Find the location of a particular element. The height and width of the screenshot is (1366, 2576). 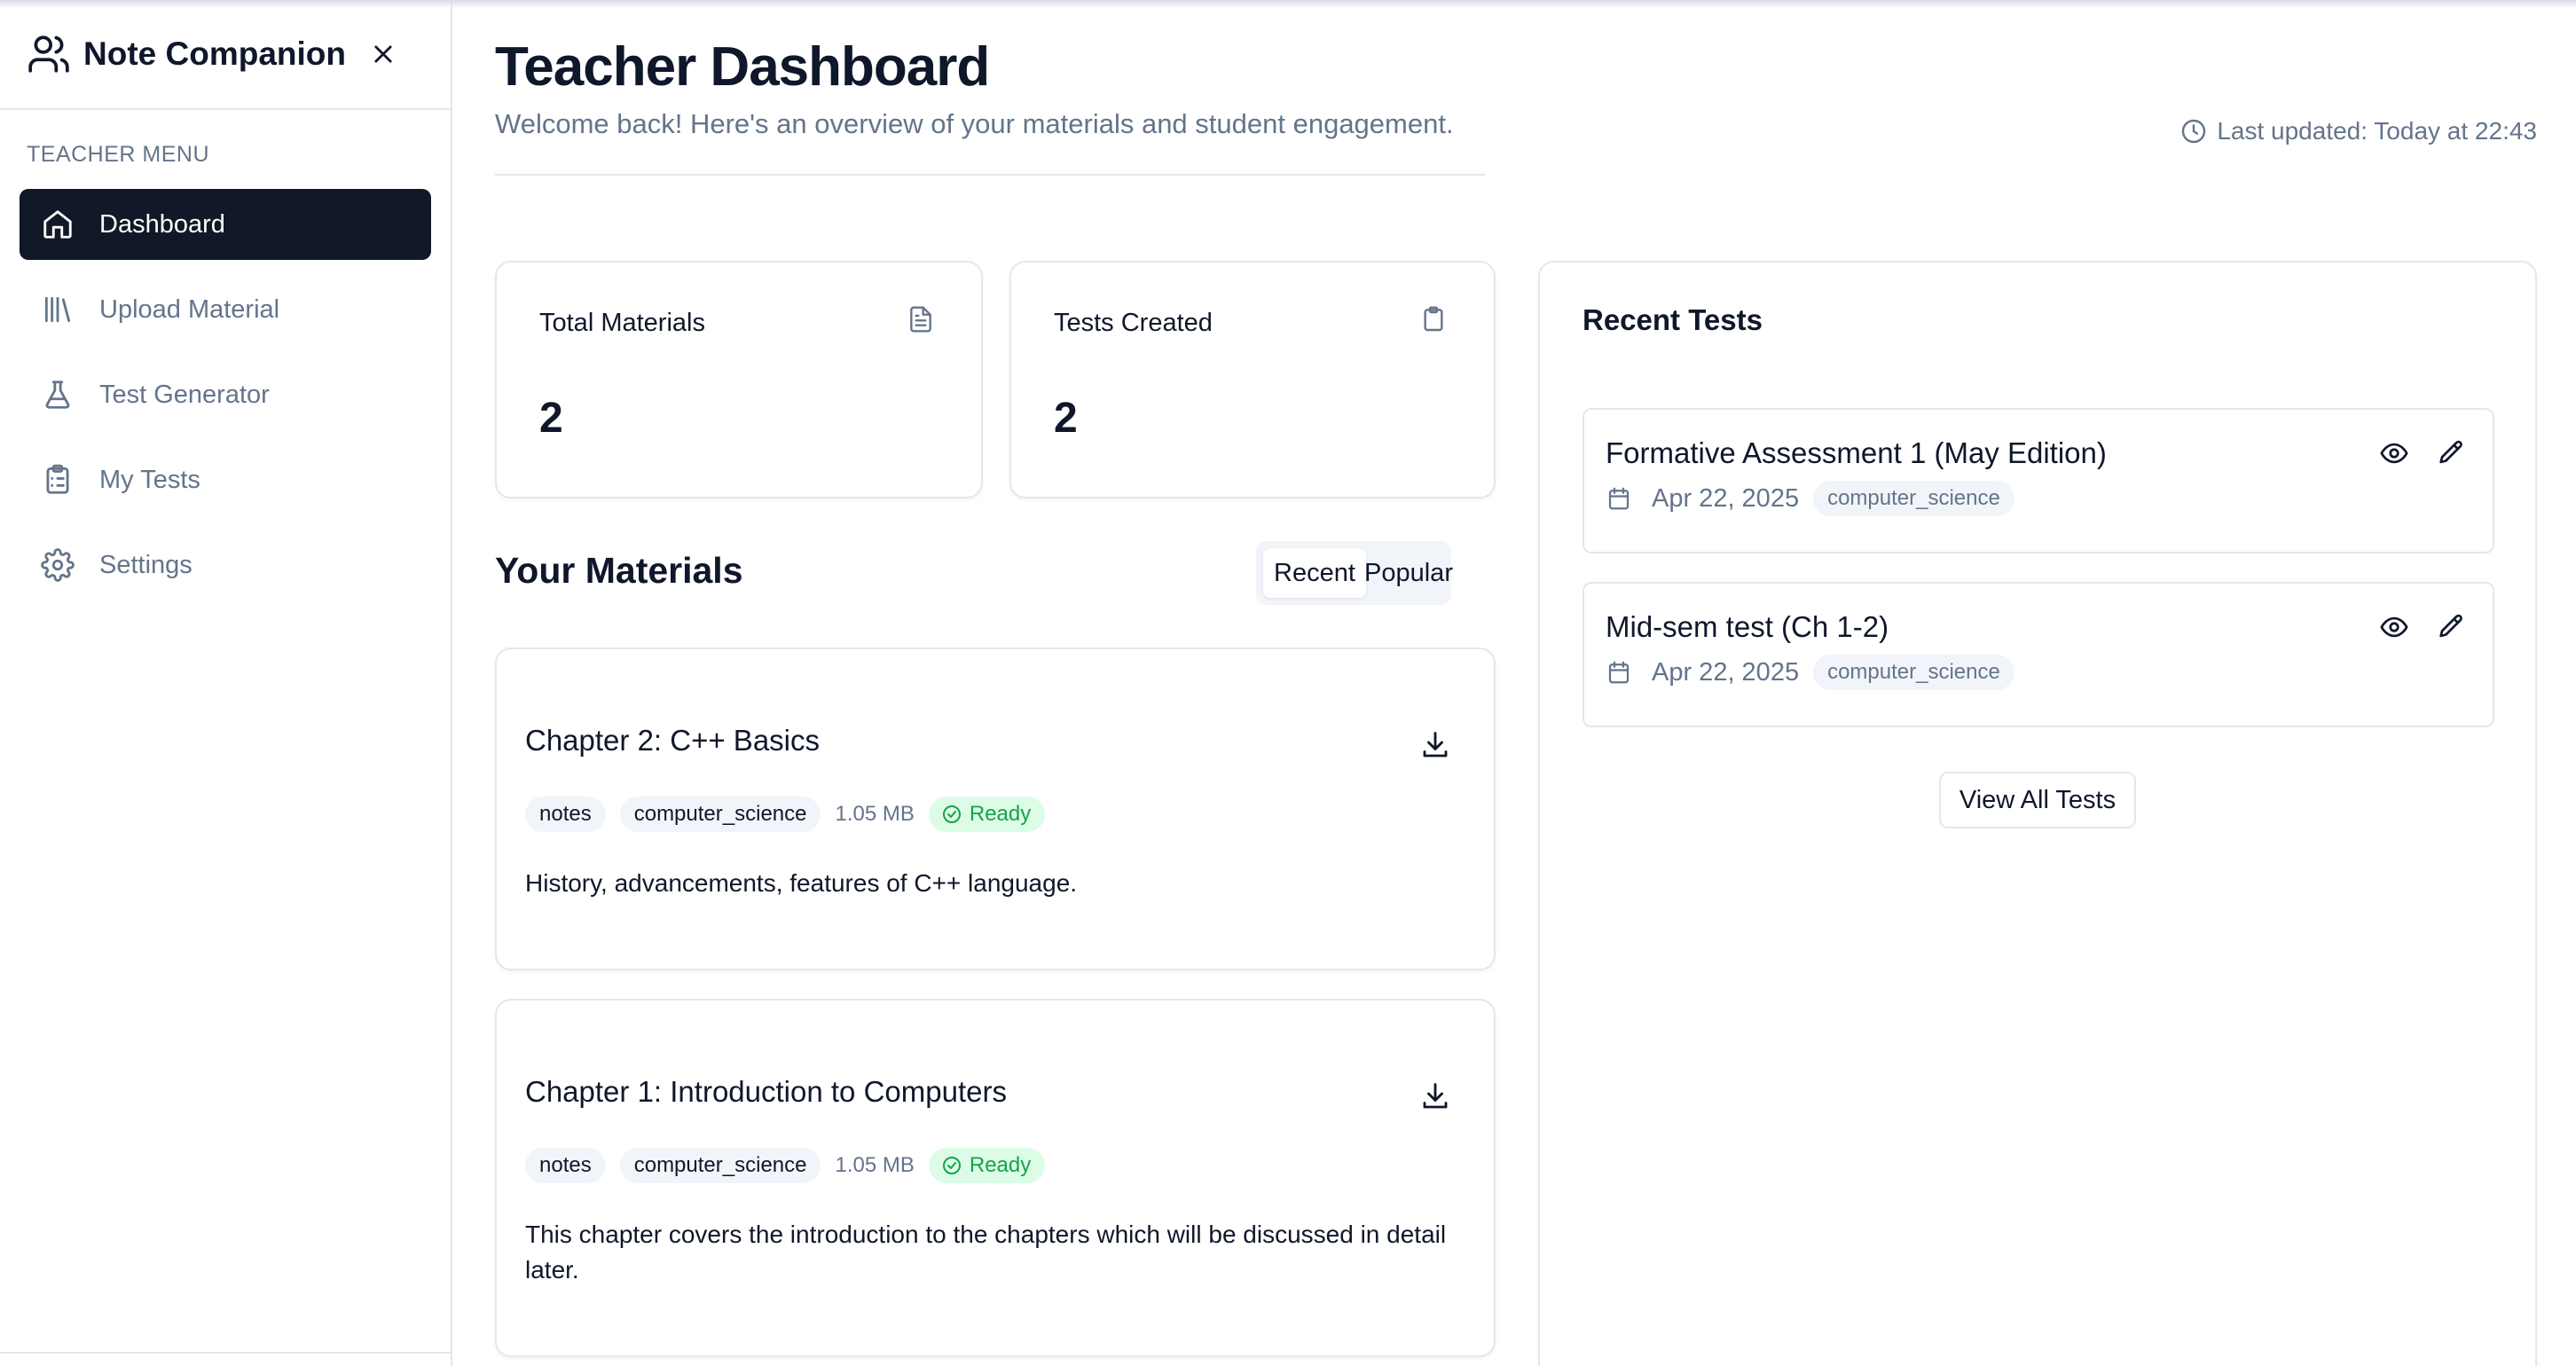

gear-icon is located at coordinates (58, 565).